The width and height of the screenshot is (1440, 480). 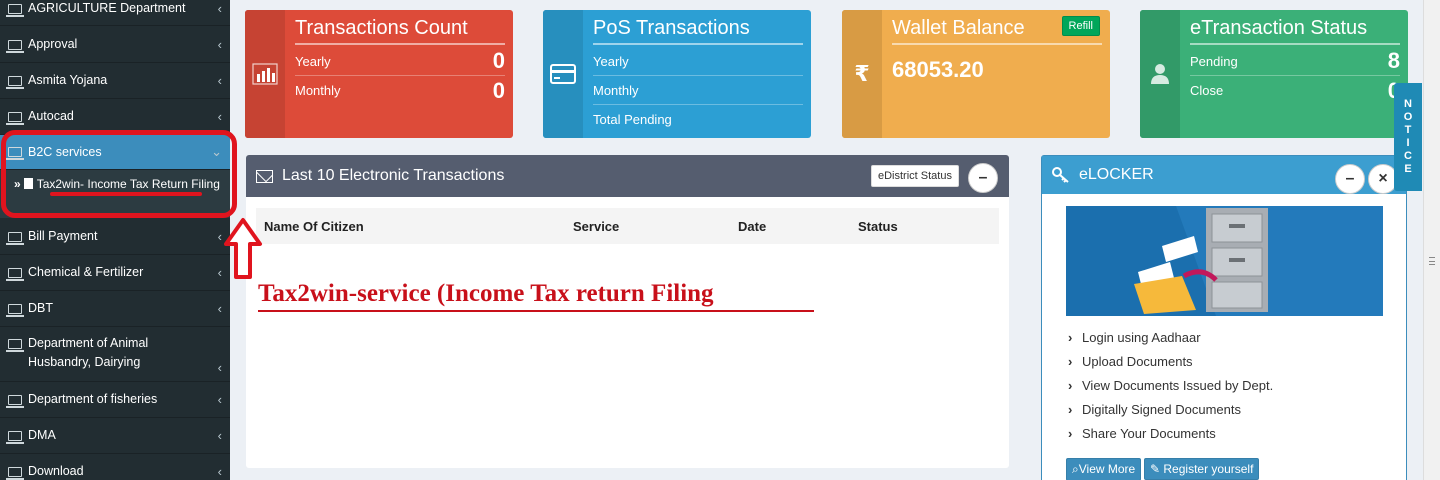 I want to click on wallet-amount: 68053.20, so click(x=938, y=69).